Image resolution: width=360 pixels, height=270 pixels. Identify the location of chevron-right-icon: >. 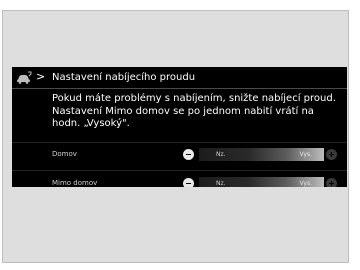
(40, 77).